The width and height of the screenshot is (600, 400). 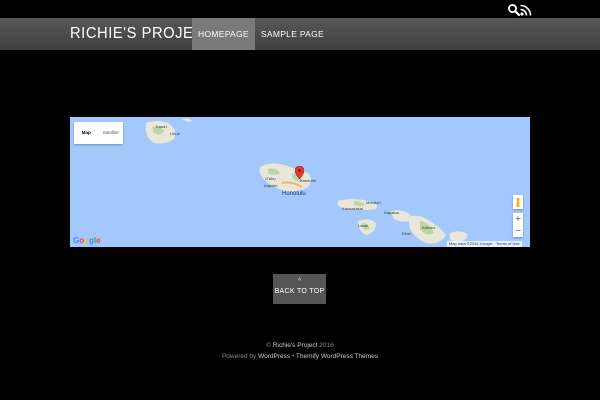 I want to click on street-view-pegman-icon, so click(x=518, y=202).